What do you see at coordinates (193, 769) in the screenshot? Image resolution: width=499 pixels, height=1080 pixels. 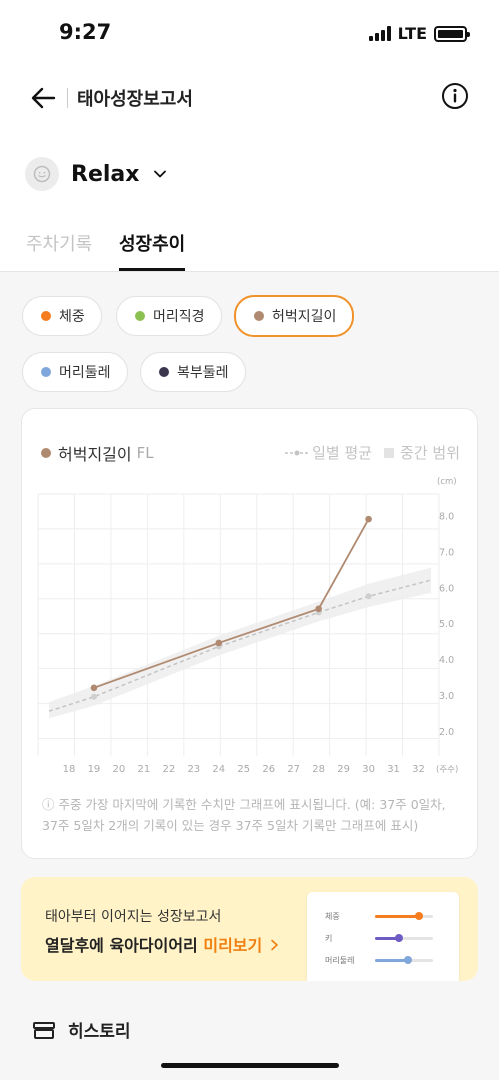 I see `x-tick-label: 23` at bounding box center [193, 769].